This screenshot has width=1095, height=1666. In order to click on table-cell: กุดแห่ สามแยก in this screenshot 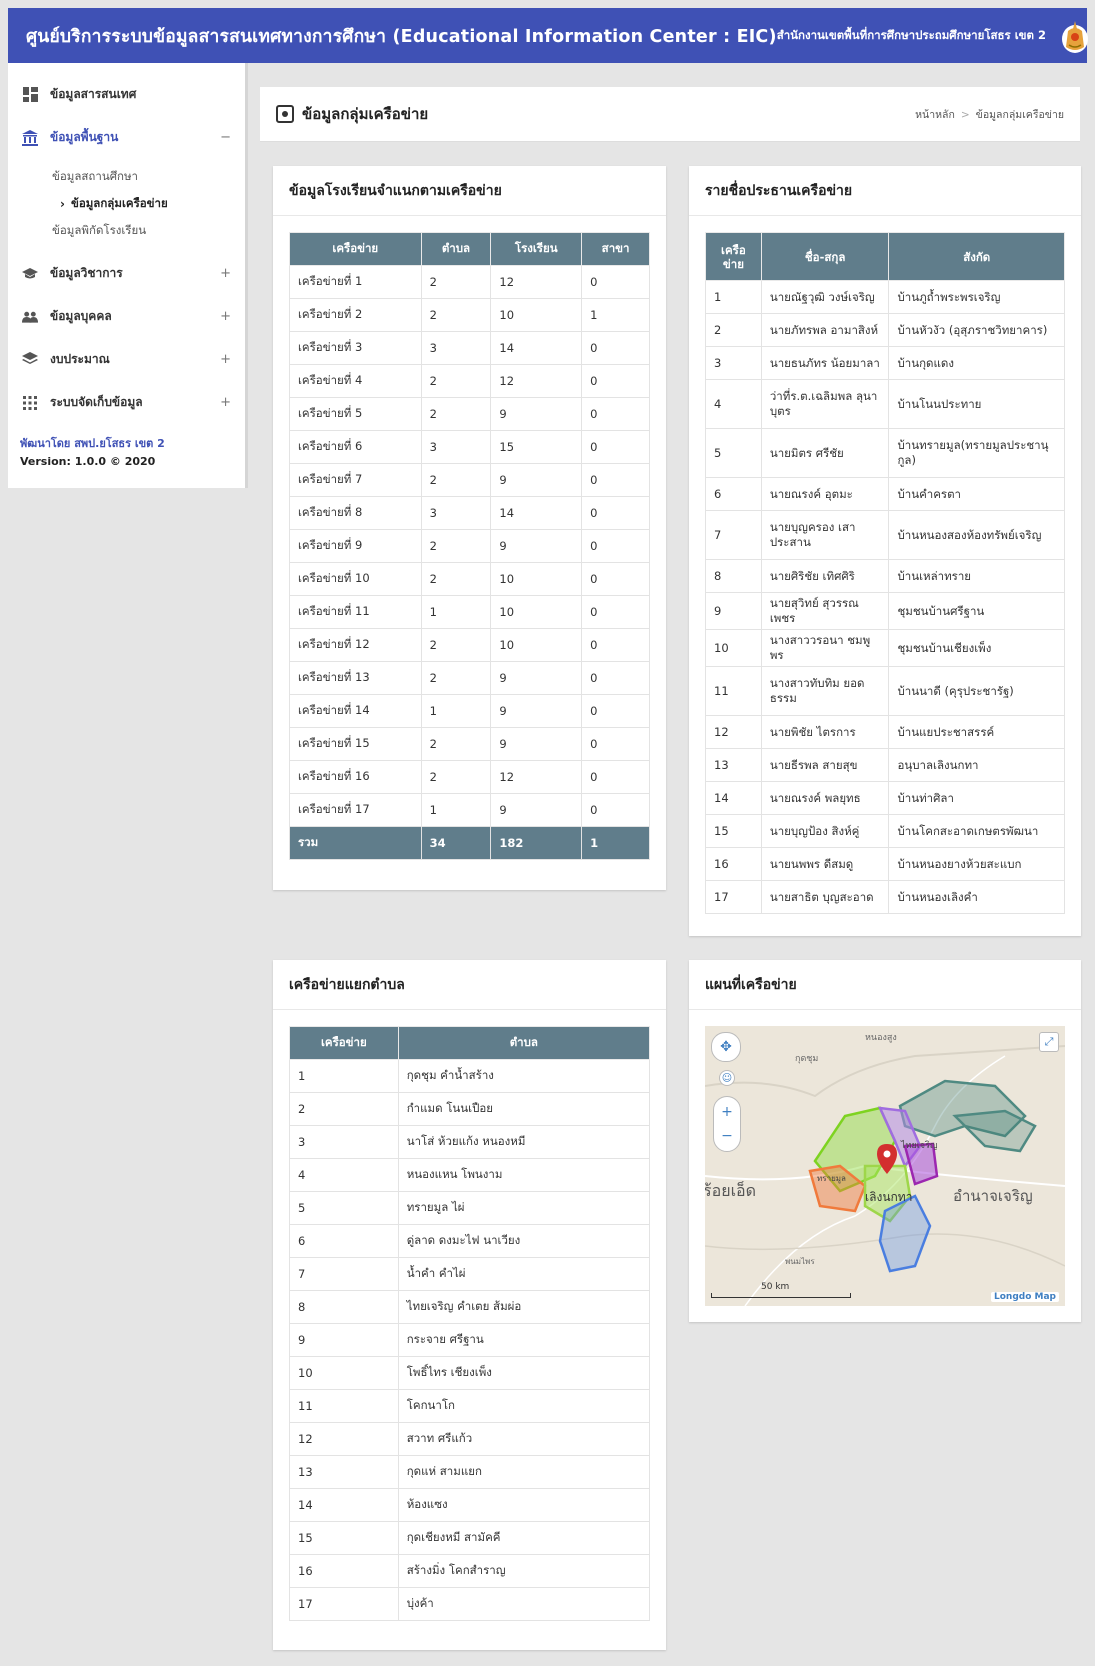, I will do `click(524, 1472)`.